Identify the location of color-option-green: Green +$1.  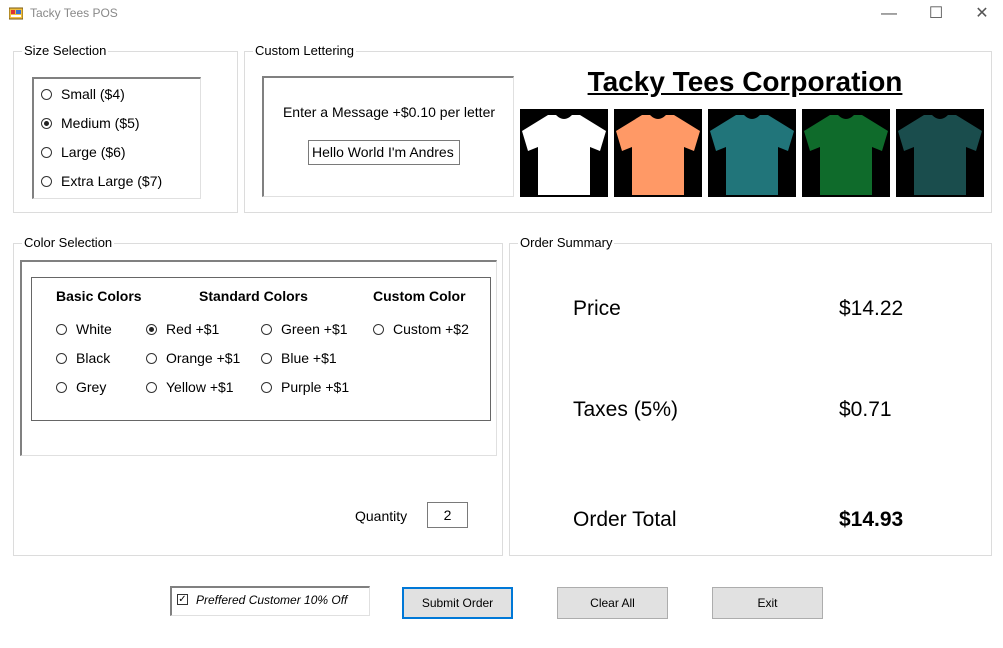
(305, 329).